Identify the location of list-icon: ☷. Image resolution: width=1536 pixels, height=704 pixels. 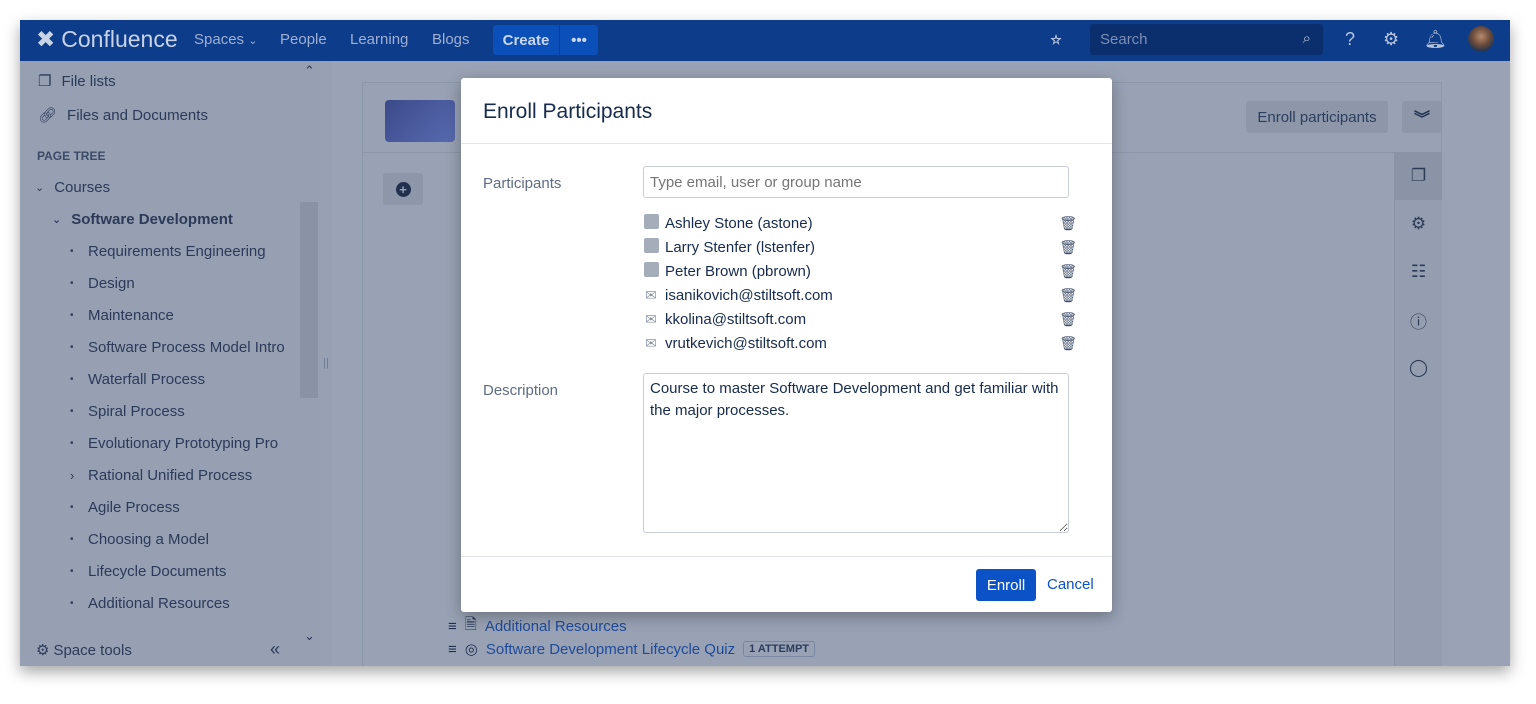
(1418, 272).